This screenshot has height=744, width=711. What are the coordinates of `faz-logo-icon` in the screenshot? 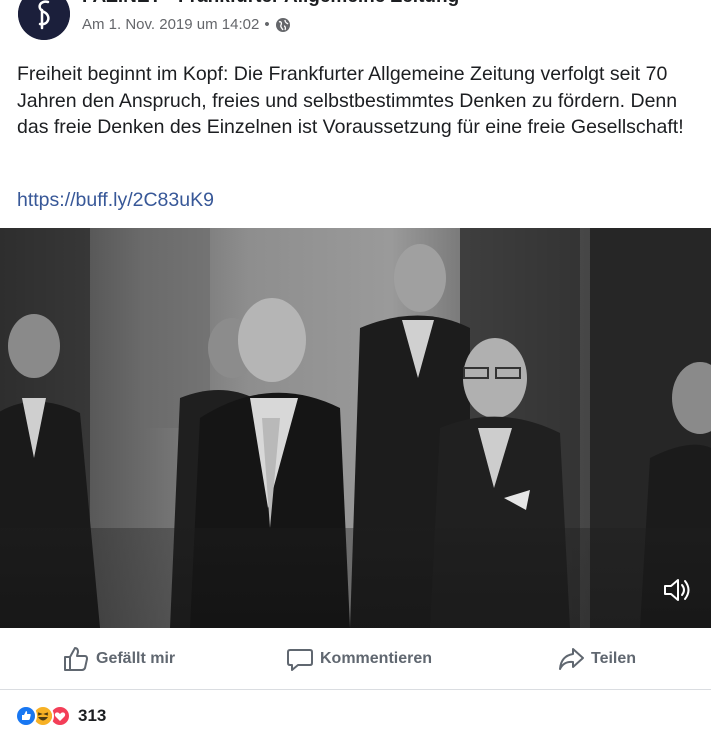 It's located at (44, 20).